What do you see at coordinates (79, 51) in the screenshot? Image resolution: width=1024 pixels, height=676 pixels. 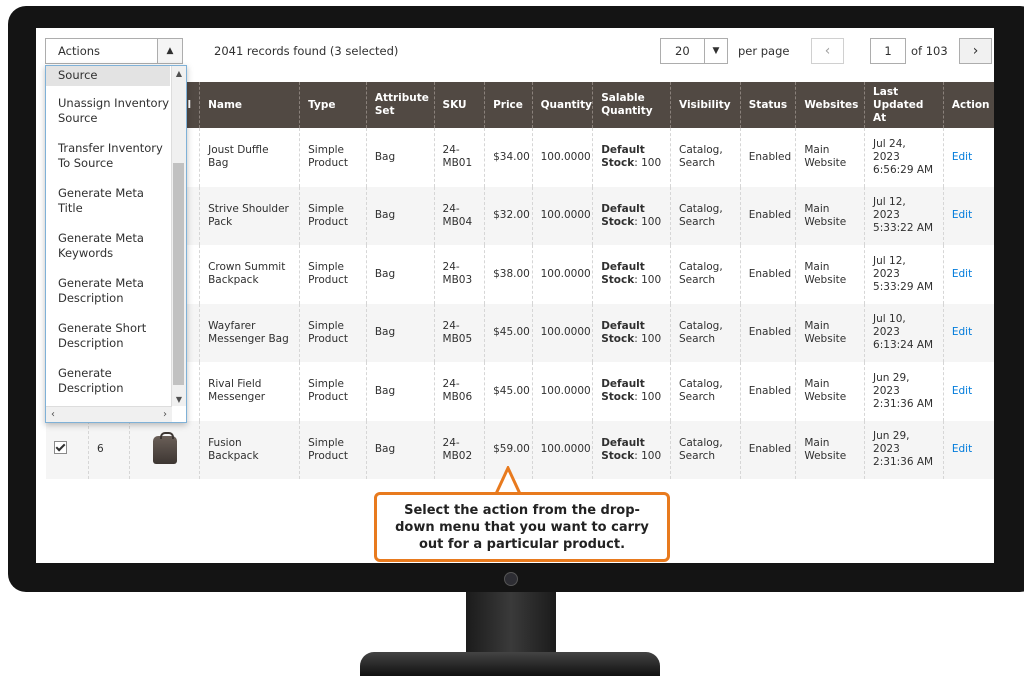 I see `actions-select-label: Actions` at bounding box center [79, 51].